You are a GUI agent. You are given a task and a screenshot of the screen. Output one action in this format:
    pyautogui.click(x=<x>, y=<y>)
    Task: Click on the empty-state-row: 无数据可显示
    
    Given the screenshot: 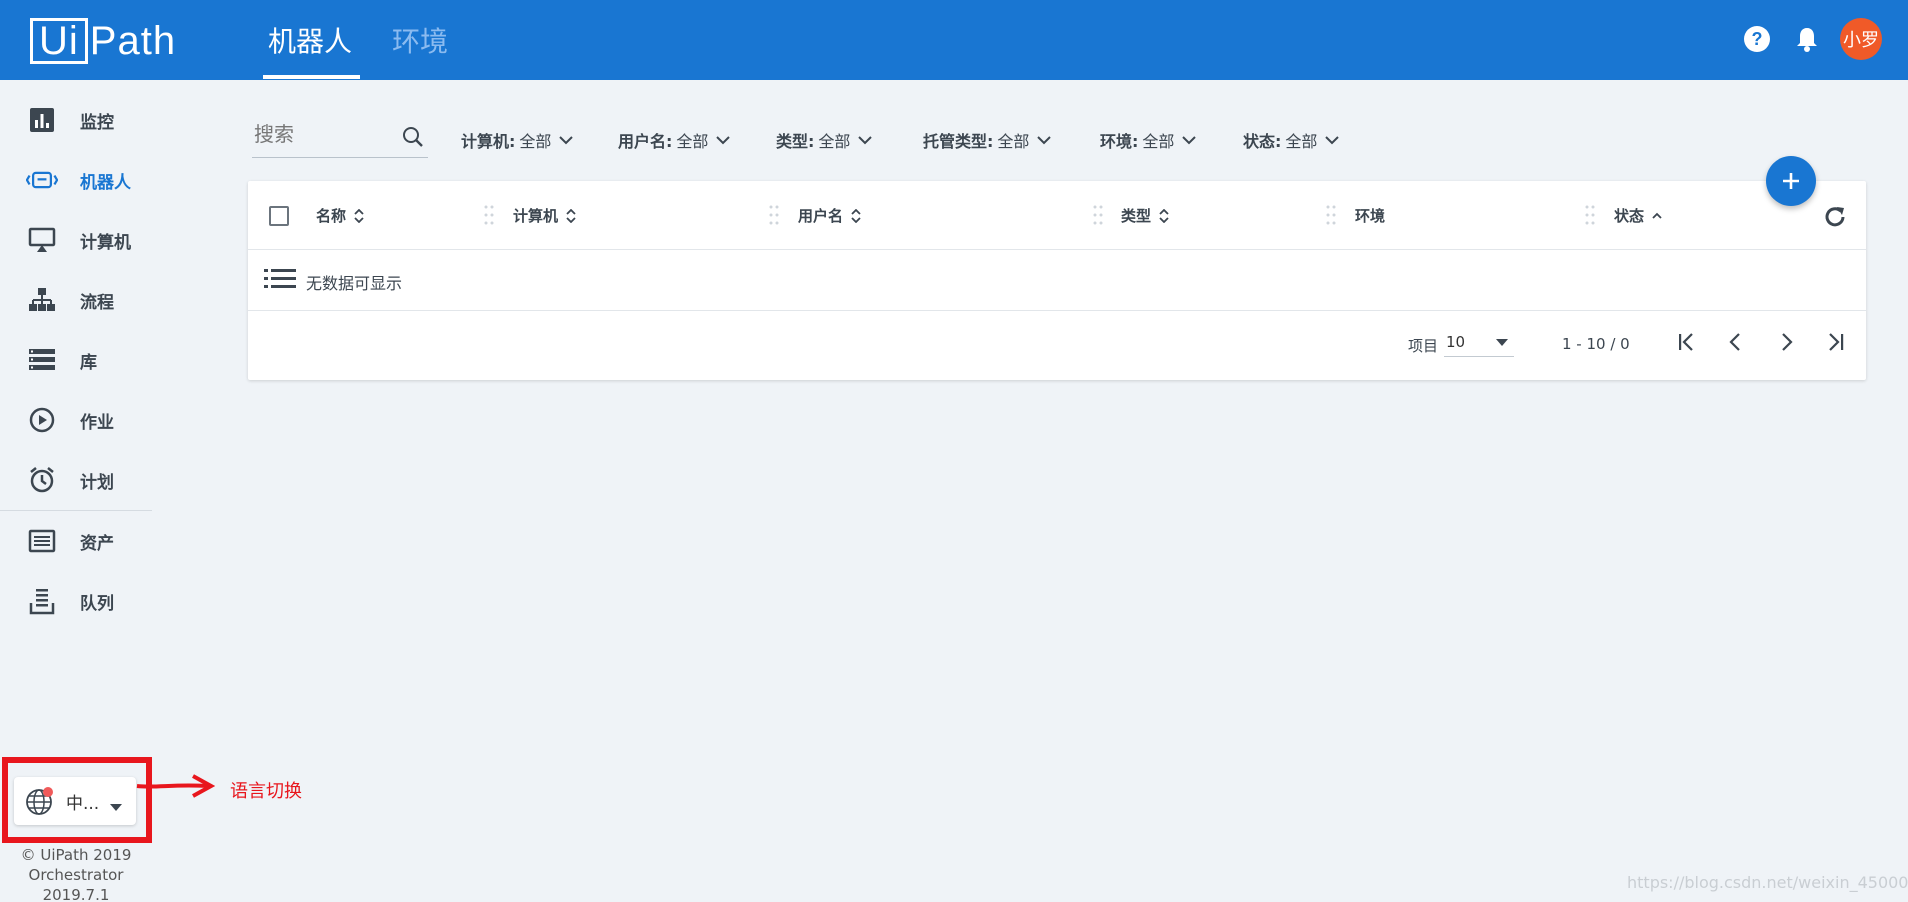 What is the action you would take?
    pyautogui.click(x=1057, y=280)
    